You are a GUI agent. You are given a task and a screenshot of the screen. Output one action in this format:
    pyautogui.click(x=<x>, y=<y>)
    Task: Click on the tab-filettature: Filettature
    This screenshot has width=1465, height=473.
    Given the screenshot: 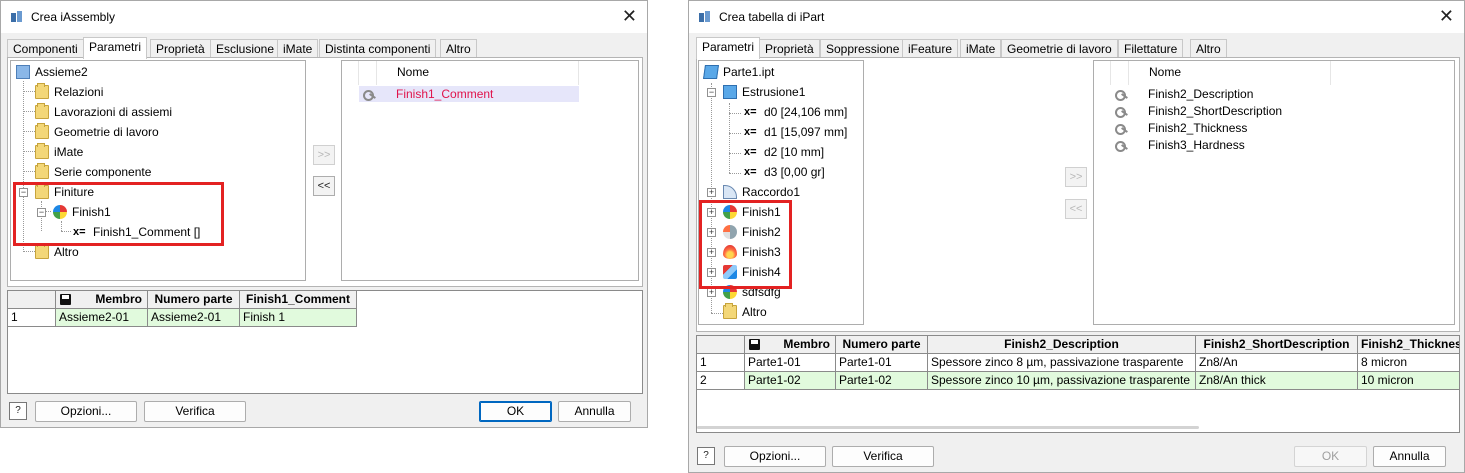 What is the action you would take?
    pyautogui.click(x=1151, y=48)
    